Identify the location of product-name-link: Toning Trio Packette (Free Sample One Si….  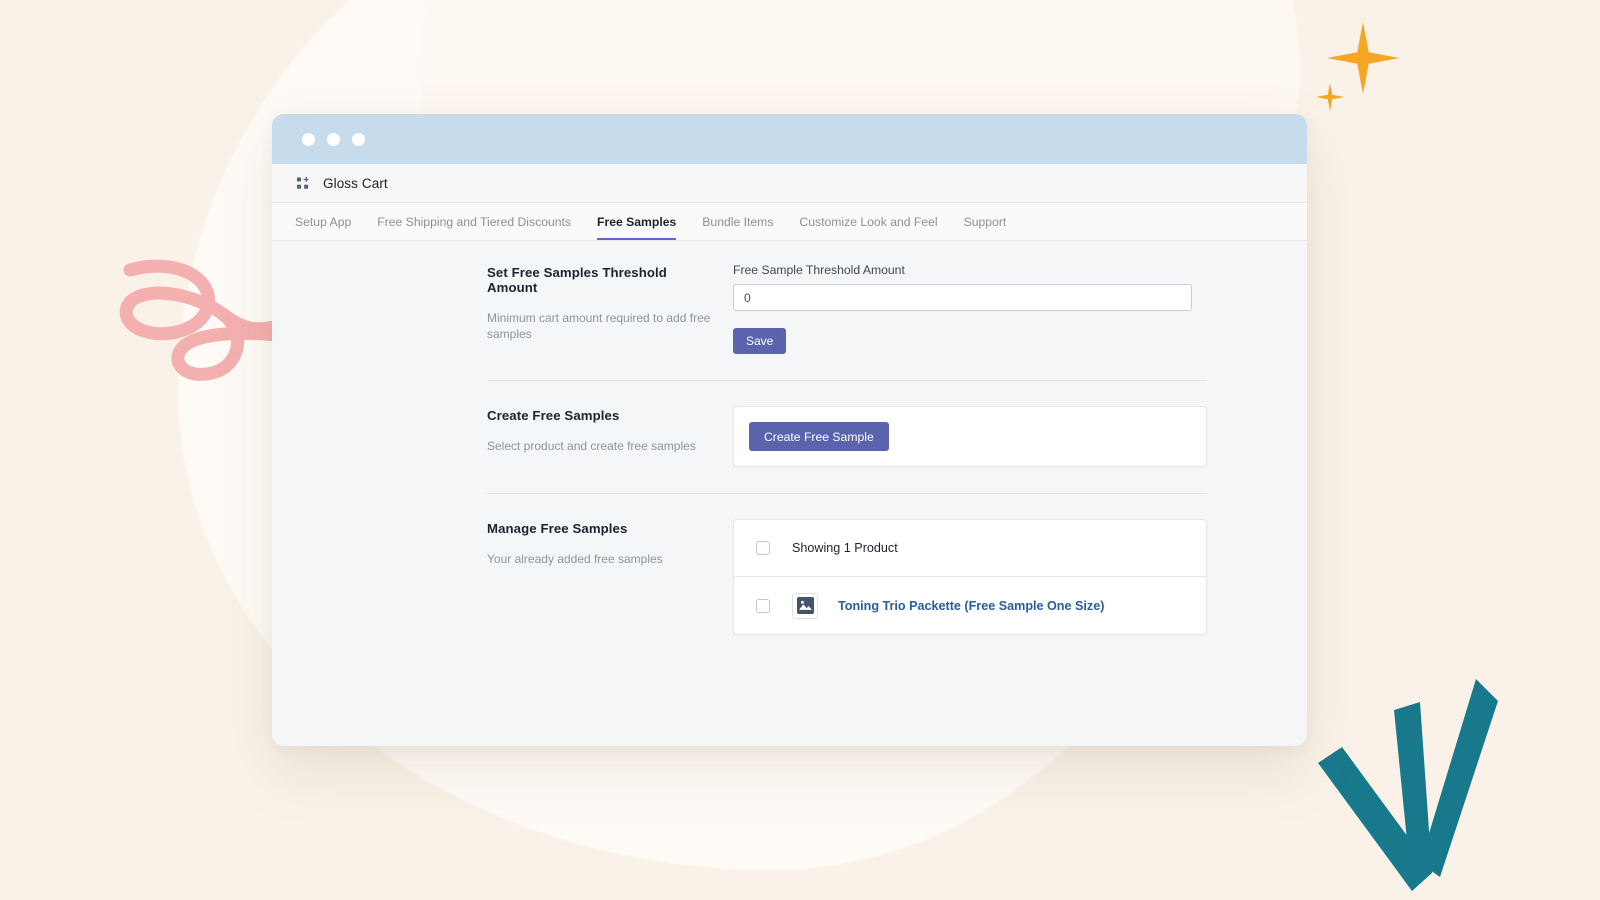
(971, 606).